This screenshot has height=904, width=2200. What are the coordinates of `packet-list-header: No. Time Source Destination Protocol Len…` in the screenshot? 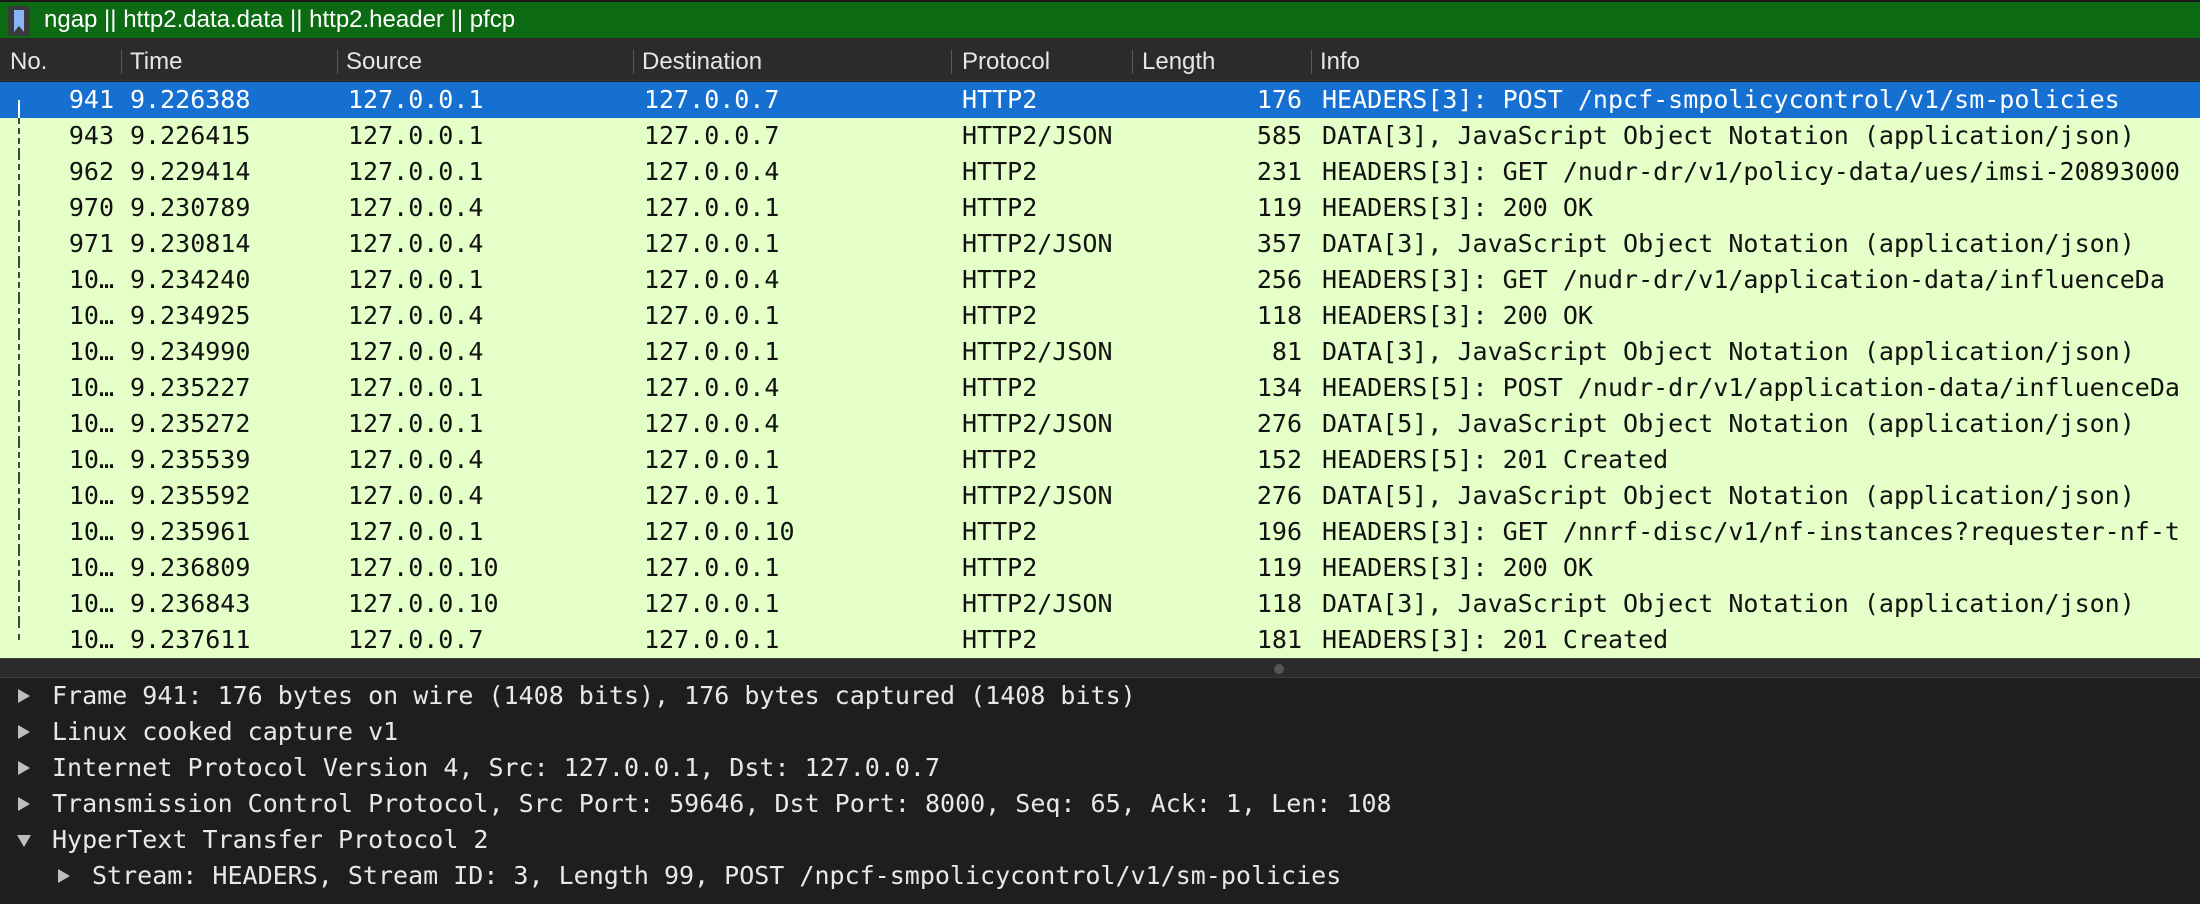 It's located at (1100, 60).